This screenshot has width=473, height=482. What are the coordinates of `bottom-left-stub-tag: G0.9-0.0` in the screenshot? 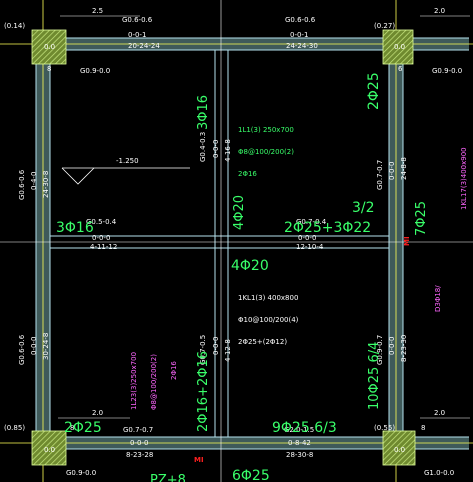 It's located at (81, 473).